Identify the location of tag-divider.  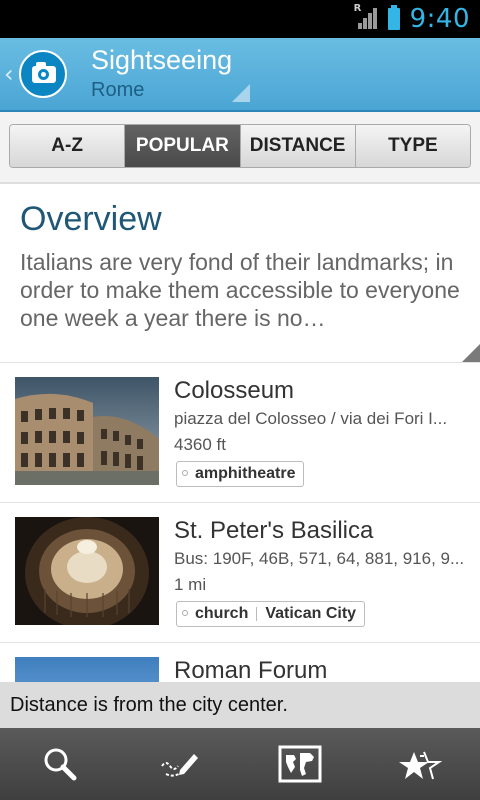
(257, 614).